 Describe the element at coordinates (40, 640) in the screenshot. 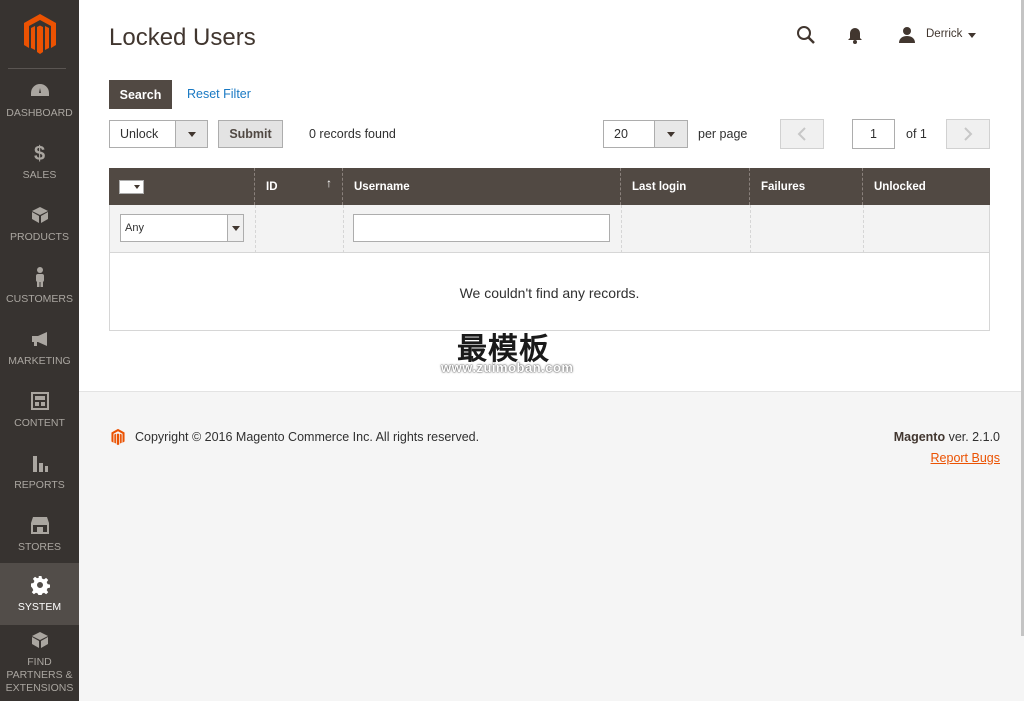

I see `box-icon` at that location.